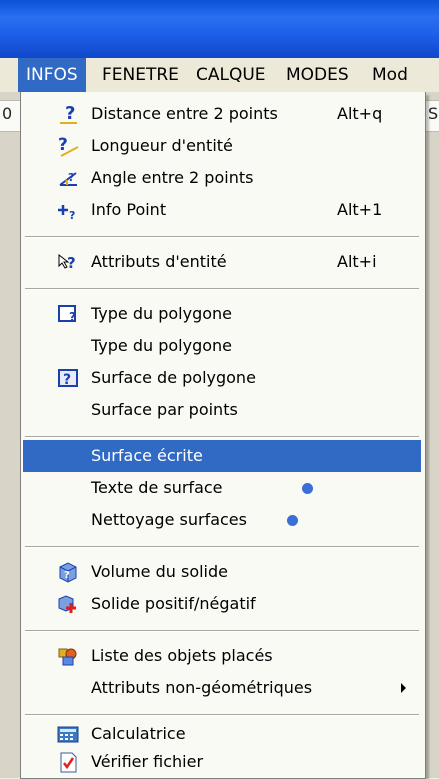  I want to click on menu-item-attributs-non-geometriques: Attributs non-géométriques, so click(222, 688).